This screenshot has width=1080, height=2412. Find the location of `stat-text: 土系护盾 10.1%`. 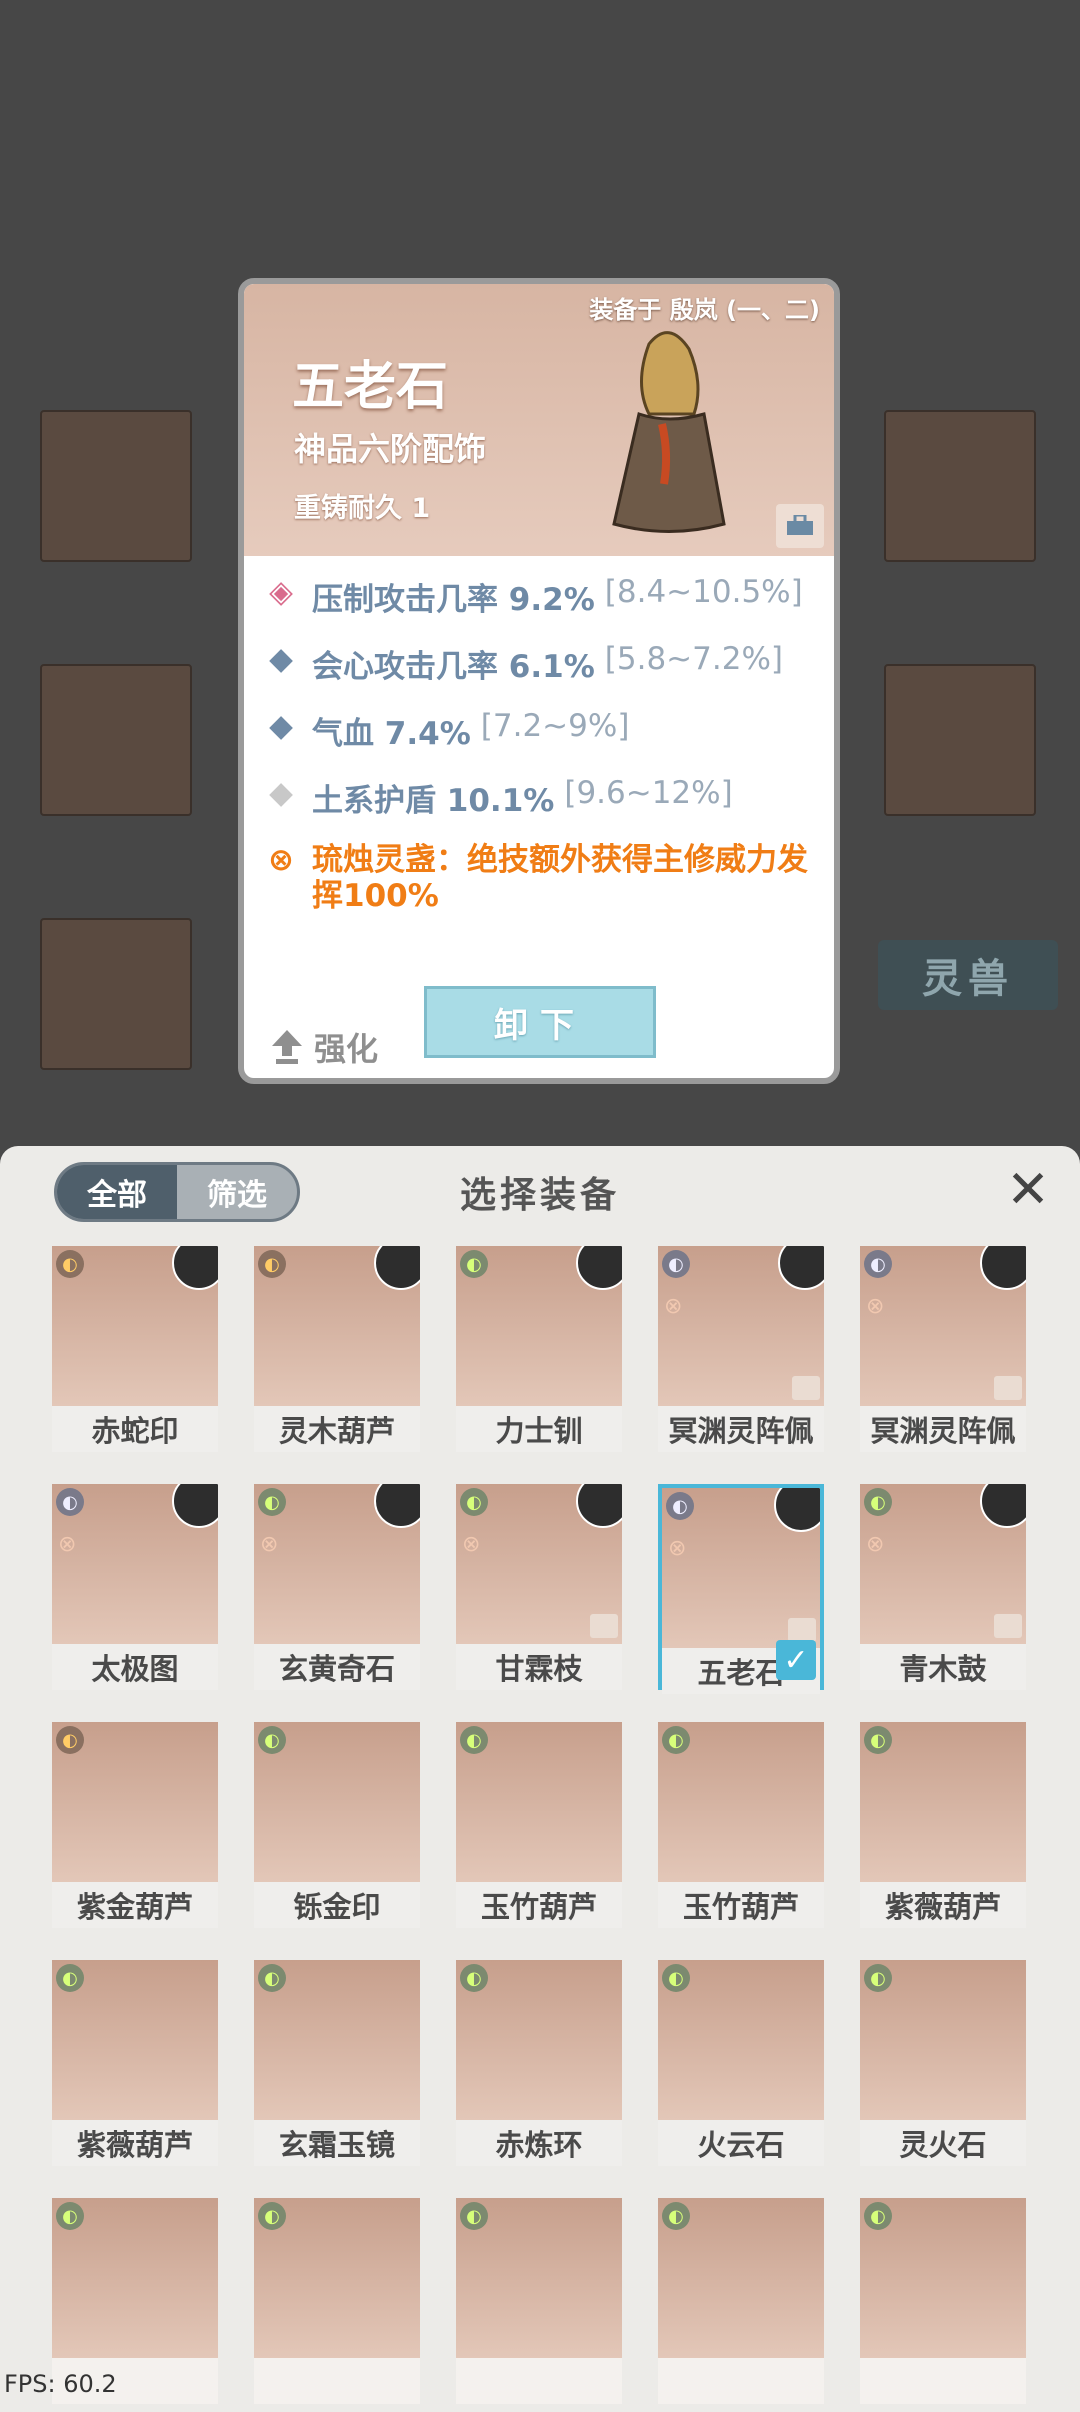

stat-text: 土系护盾 10.1% is located at coordinates (433, 801).